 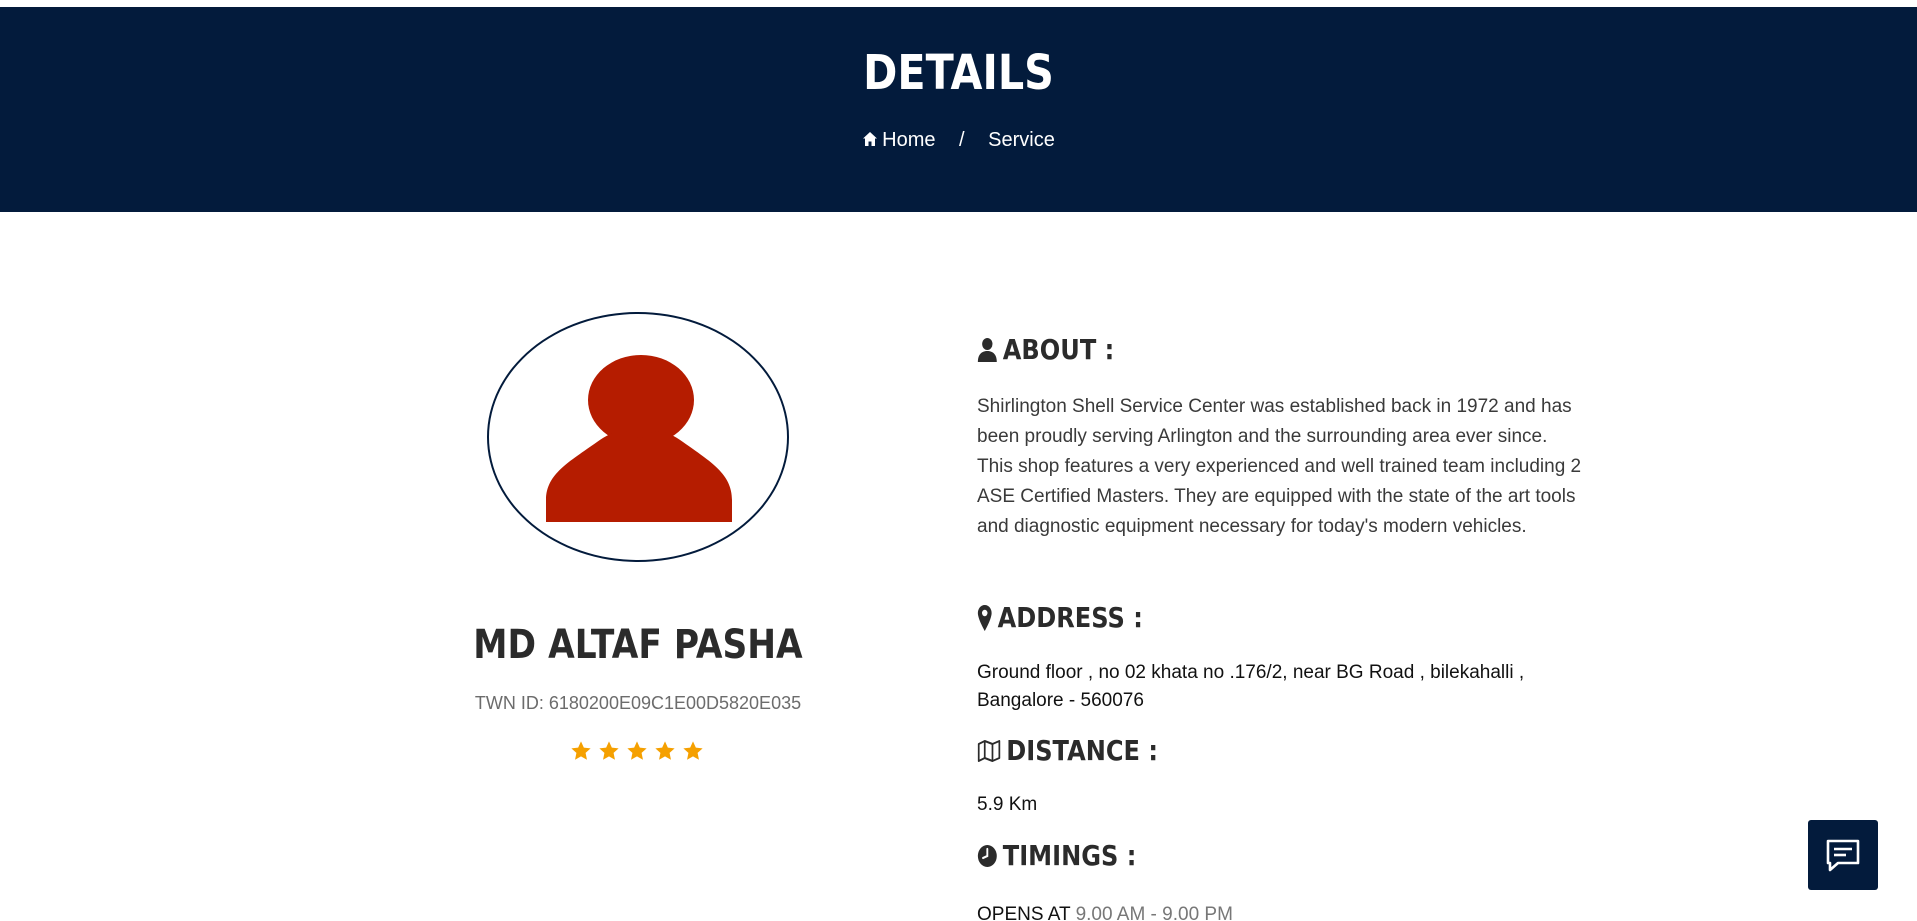 I want to click on top-strip, so click(x=958, y=3).